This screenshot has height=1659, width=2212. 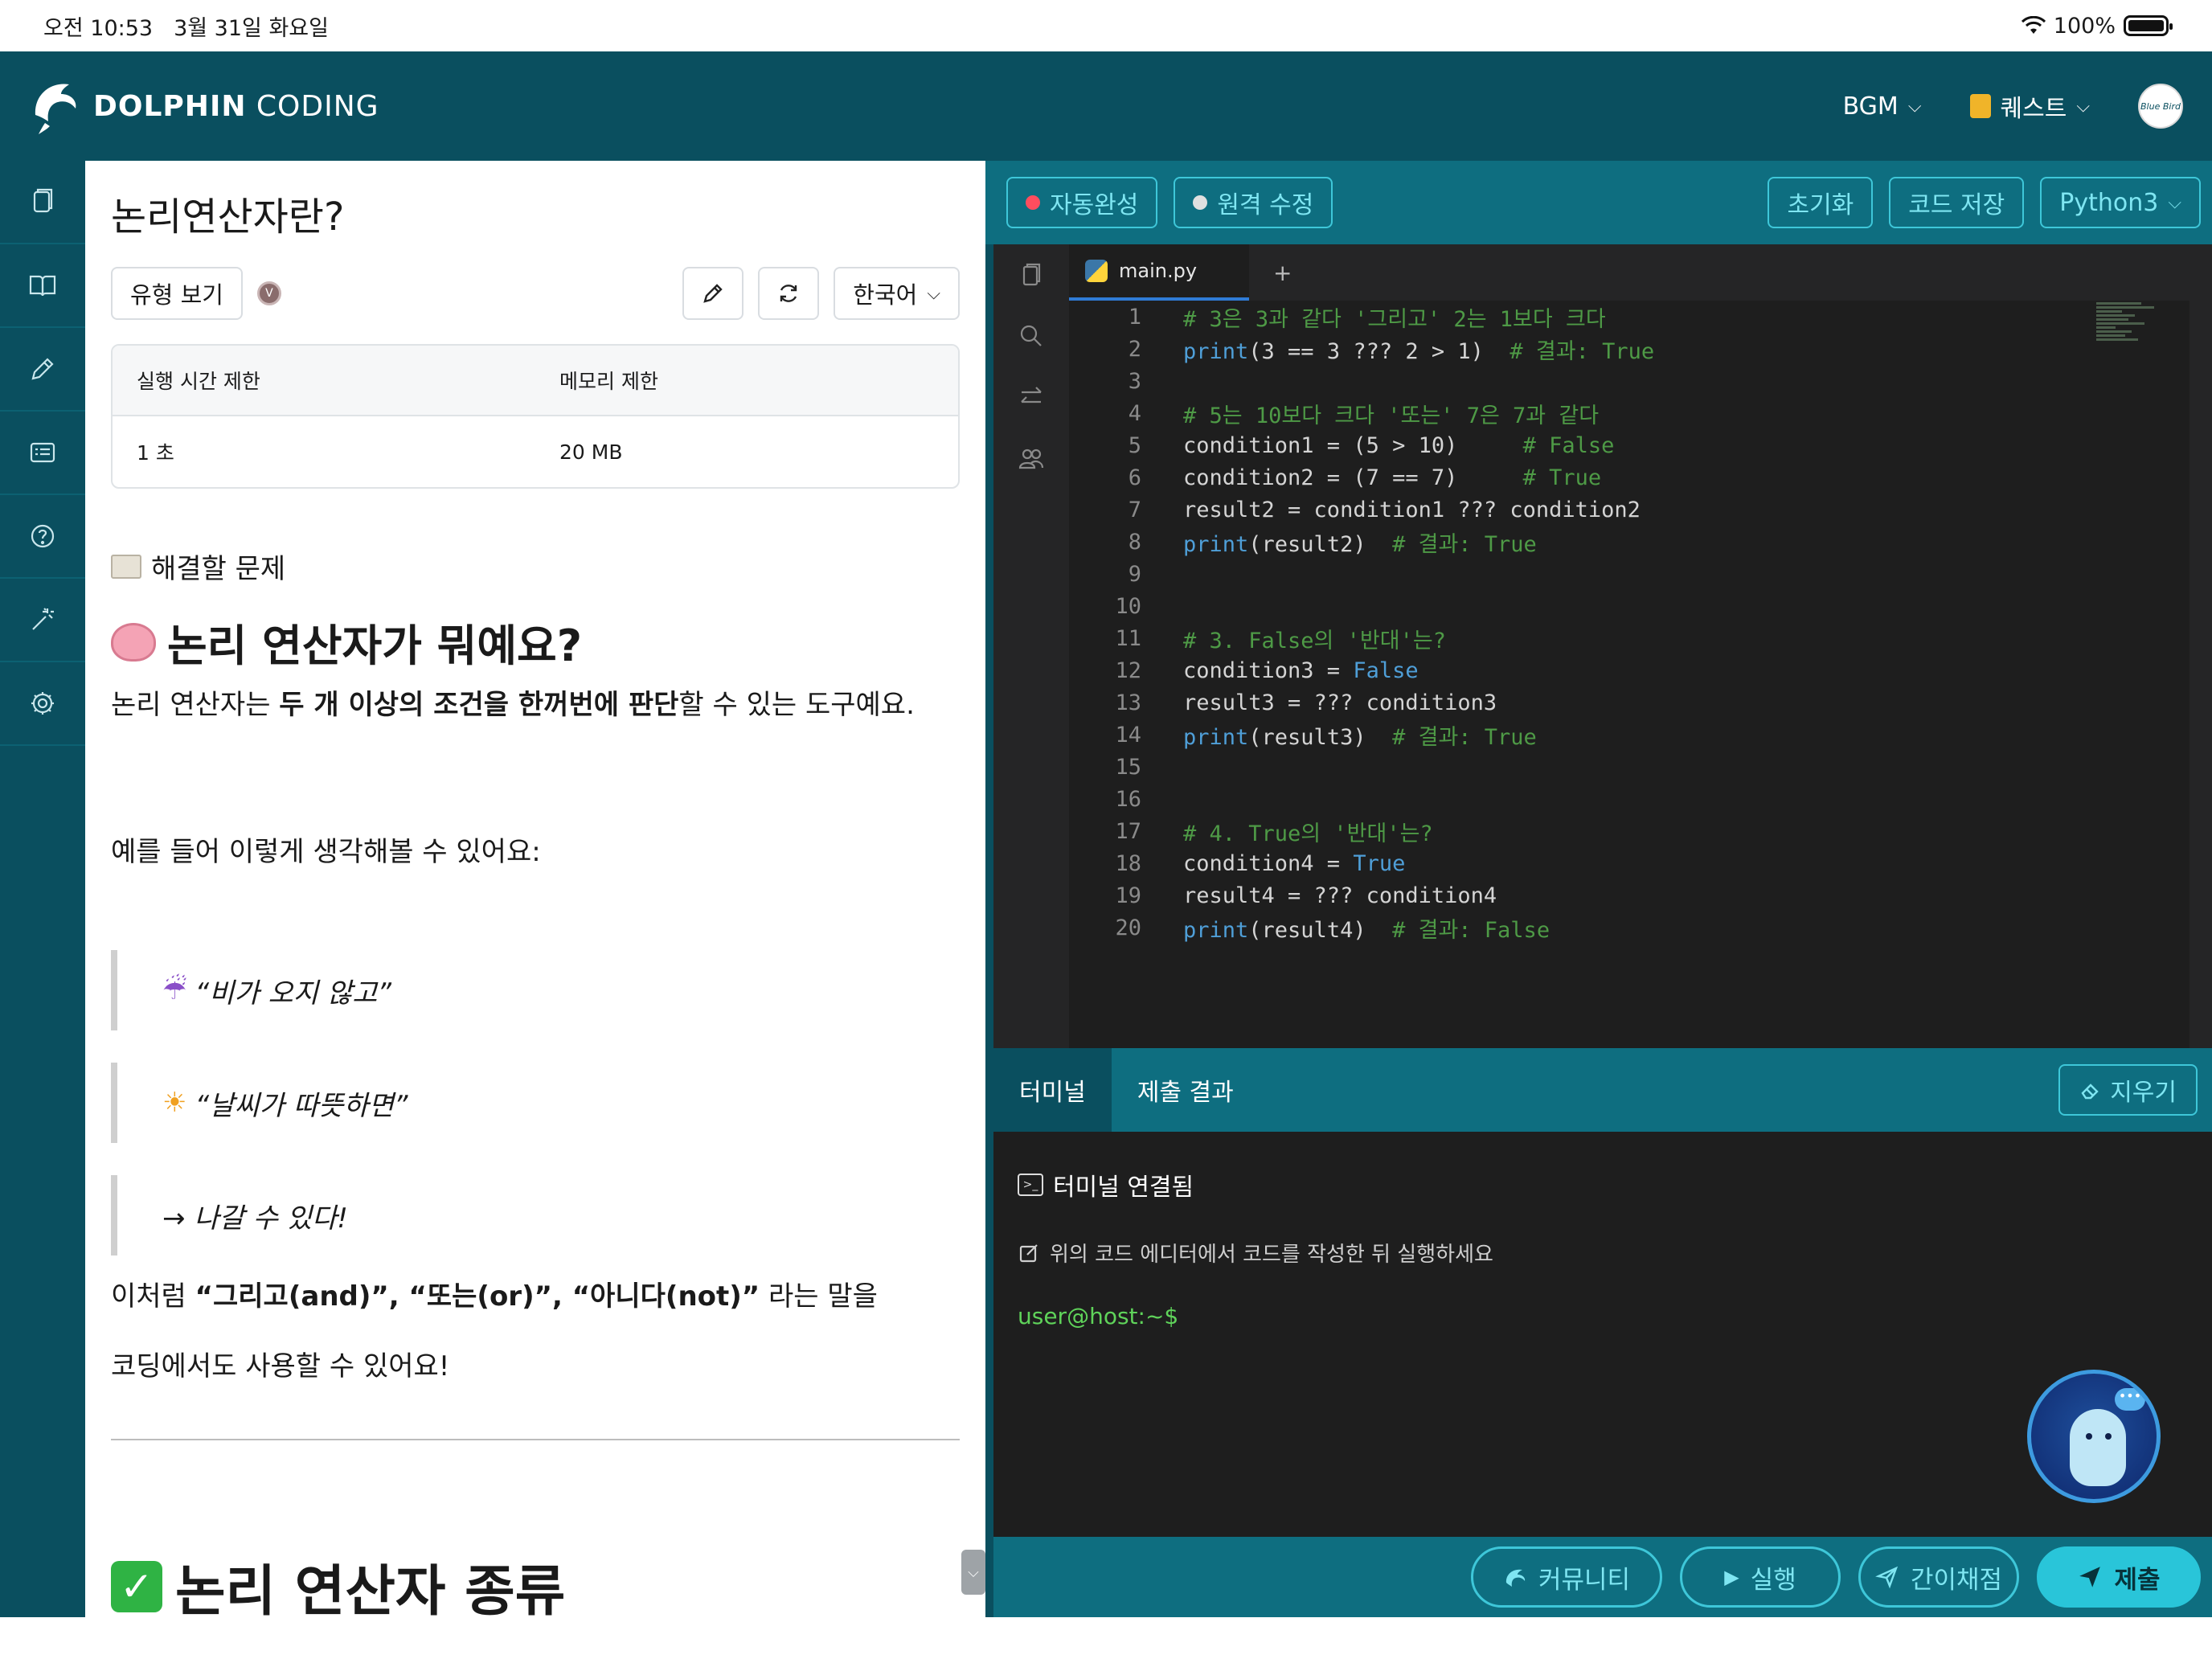 I want to click on level-badge-text: V, so click(x=269, y=293).